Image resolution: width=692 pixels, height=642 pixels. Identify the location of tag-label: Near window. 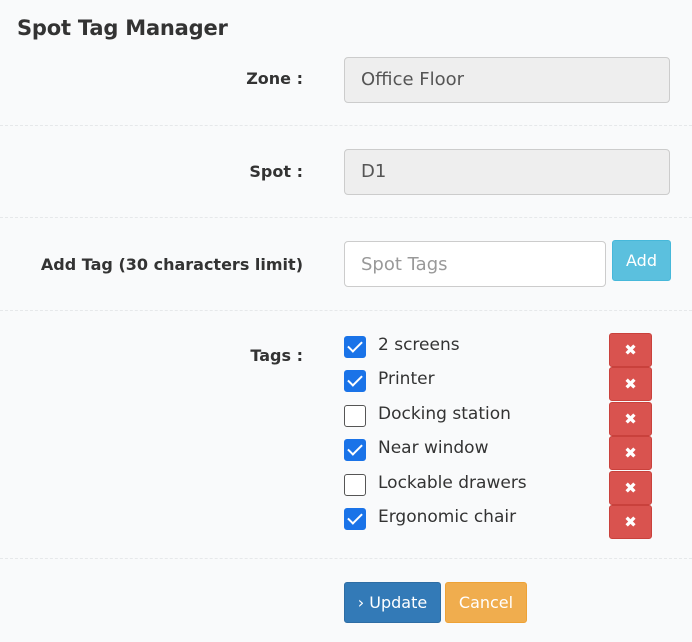
(433, 448).